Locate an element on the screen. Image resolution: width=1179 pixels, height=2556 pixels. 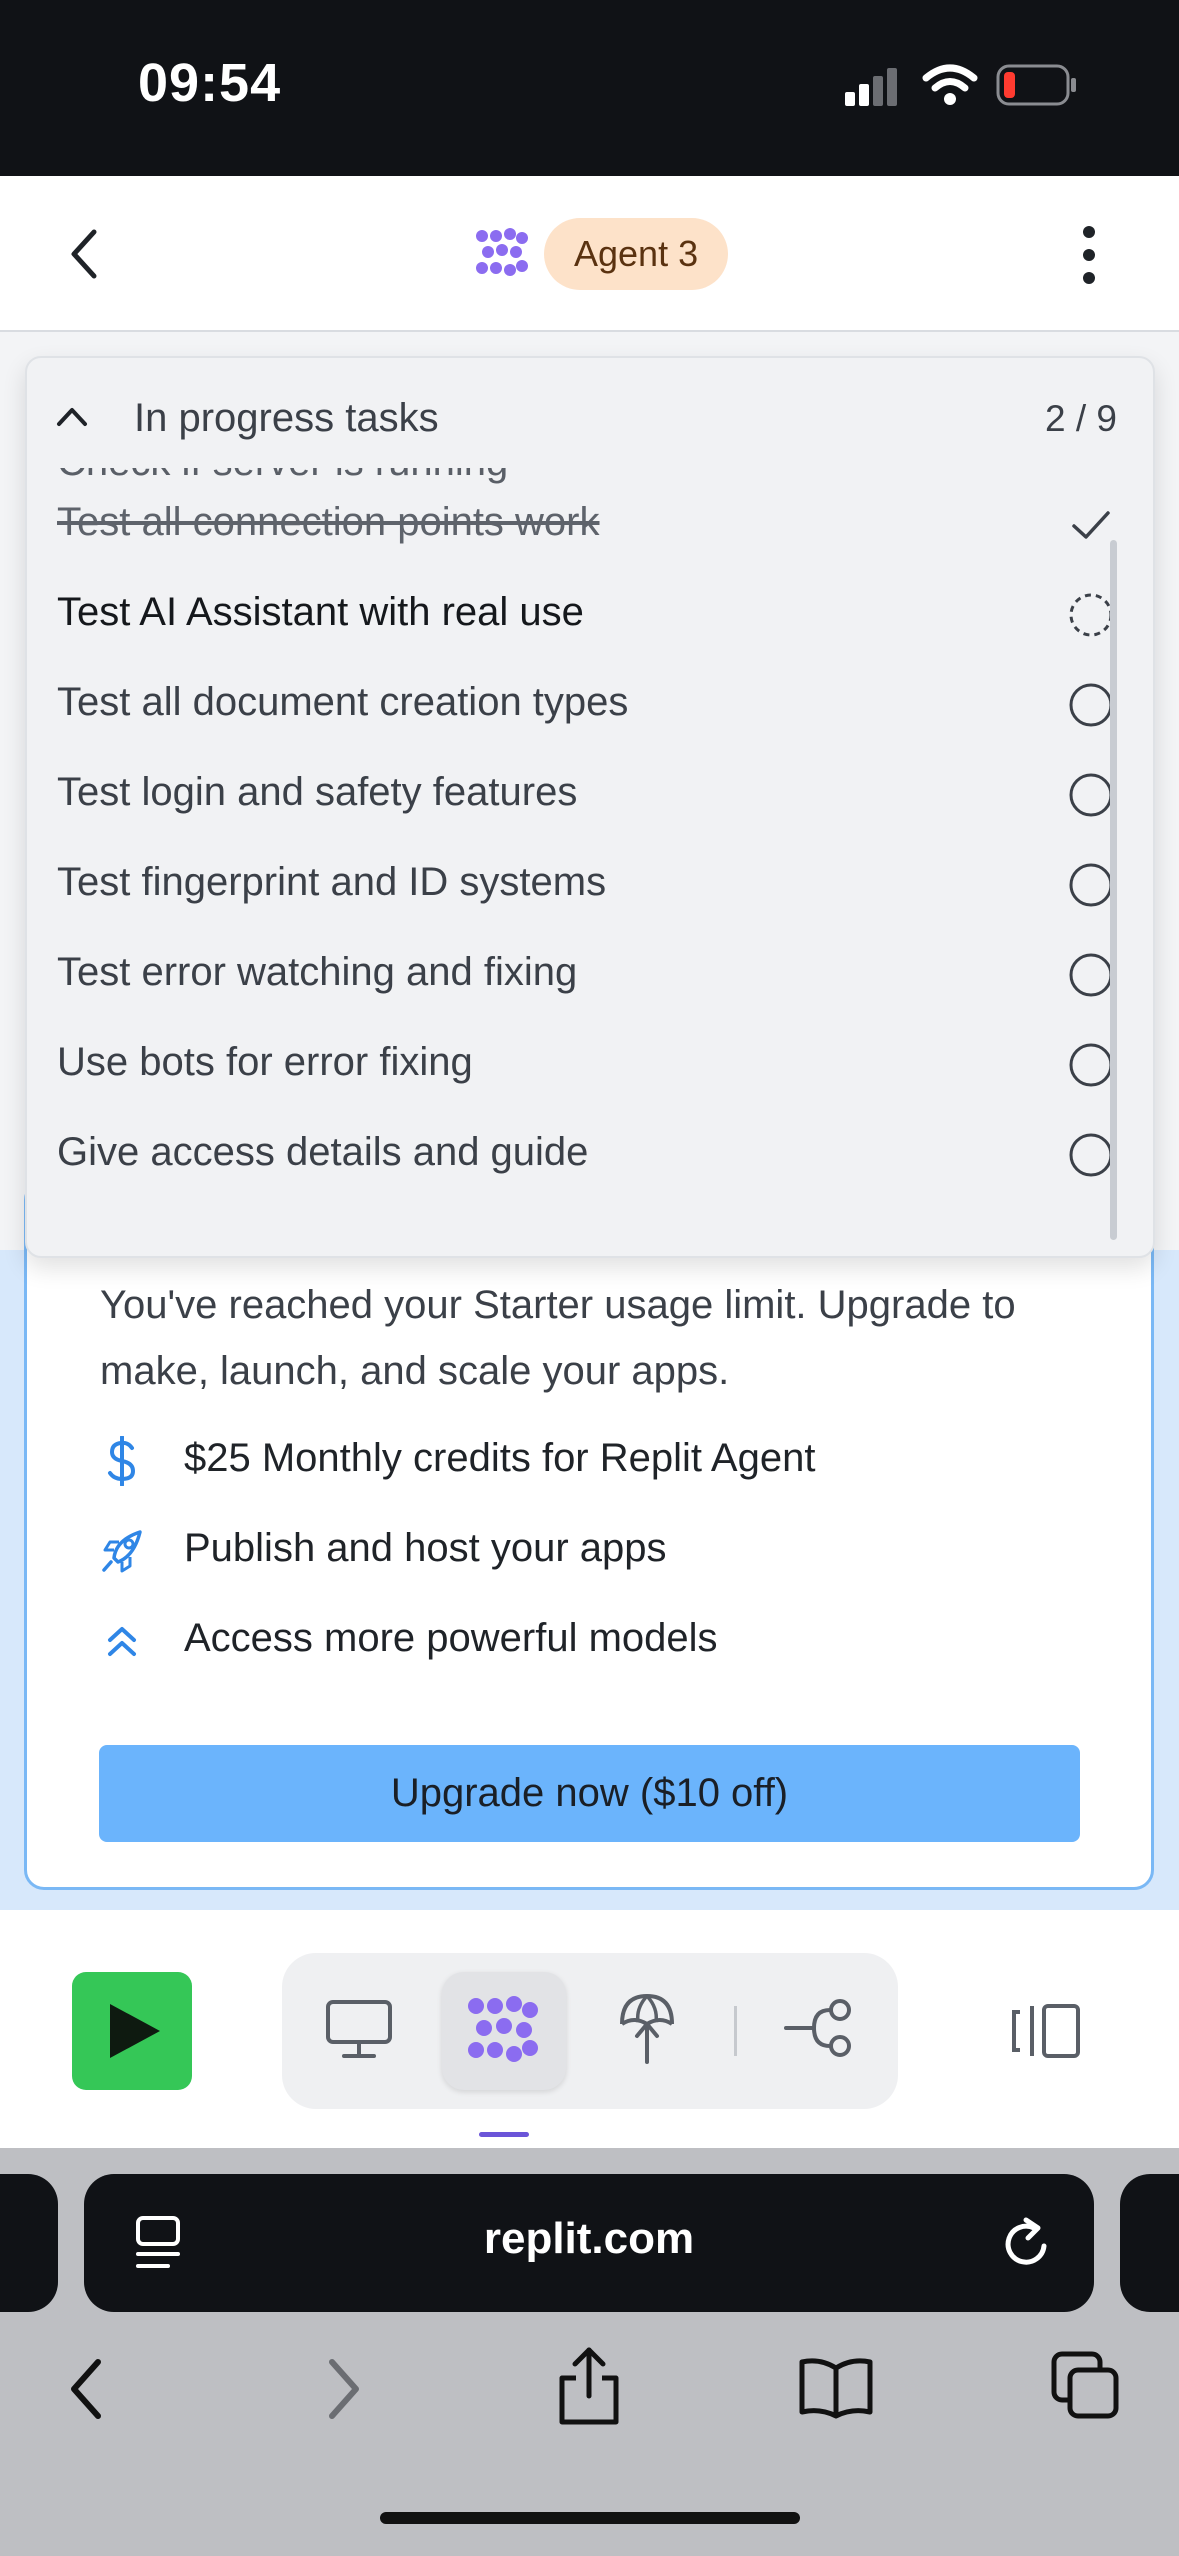
agent-tab-icon is located at coordinates (504, 2030).